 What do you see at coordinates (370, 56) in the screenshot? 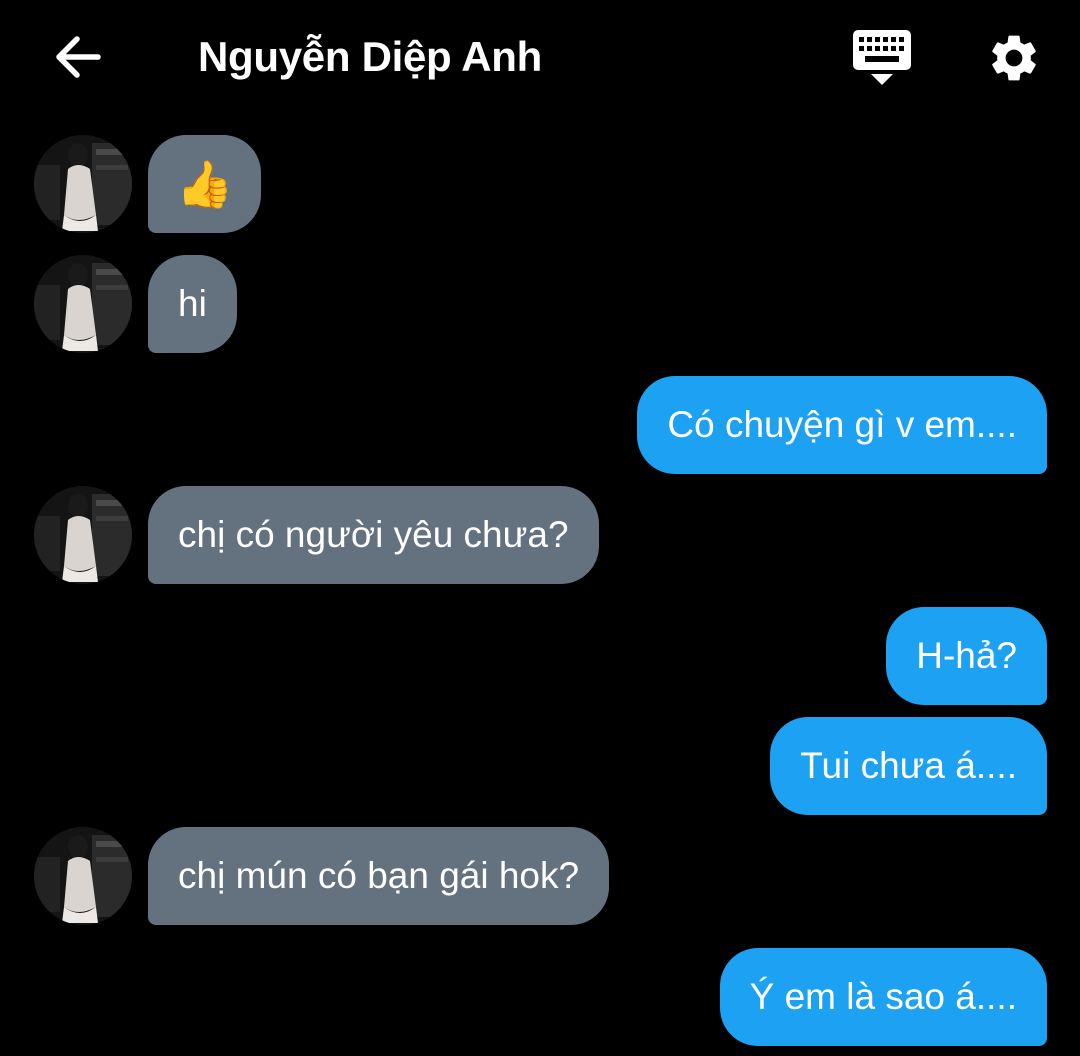
I see `conversation-title: Nguyễn Diệp Anh` at bounding box center [370, 56].